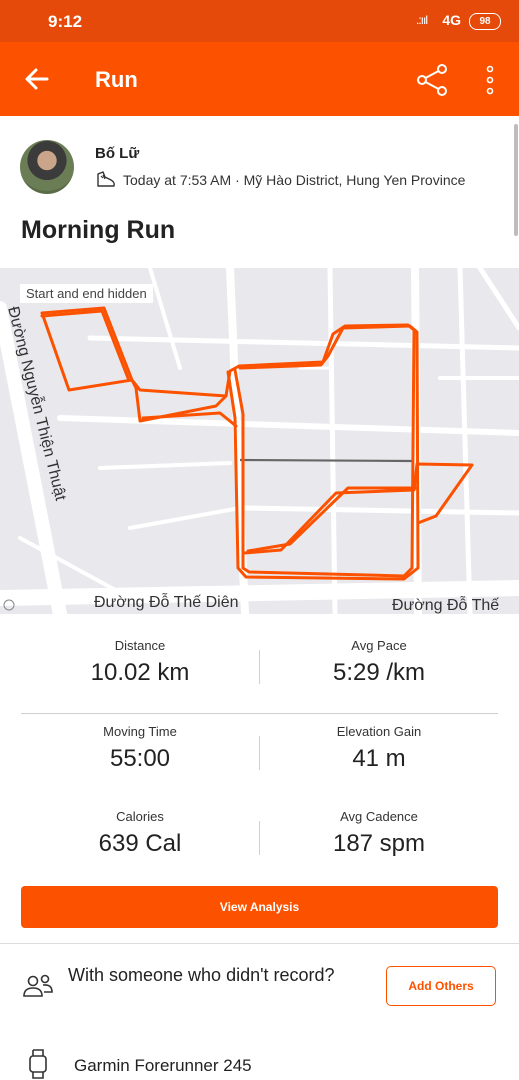  Describe the element at coordinates (106, 179) in the screenshot. I see `shoe-icon` at that location.